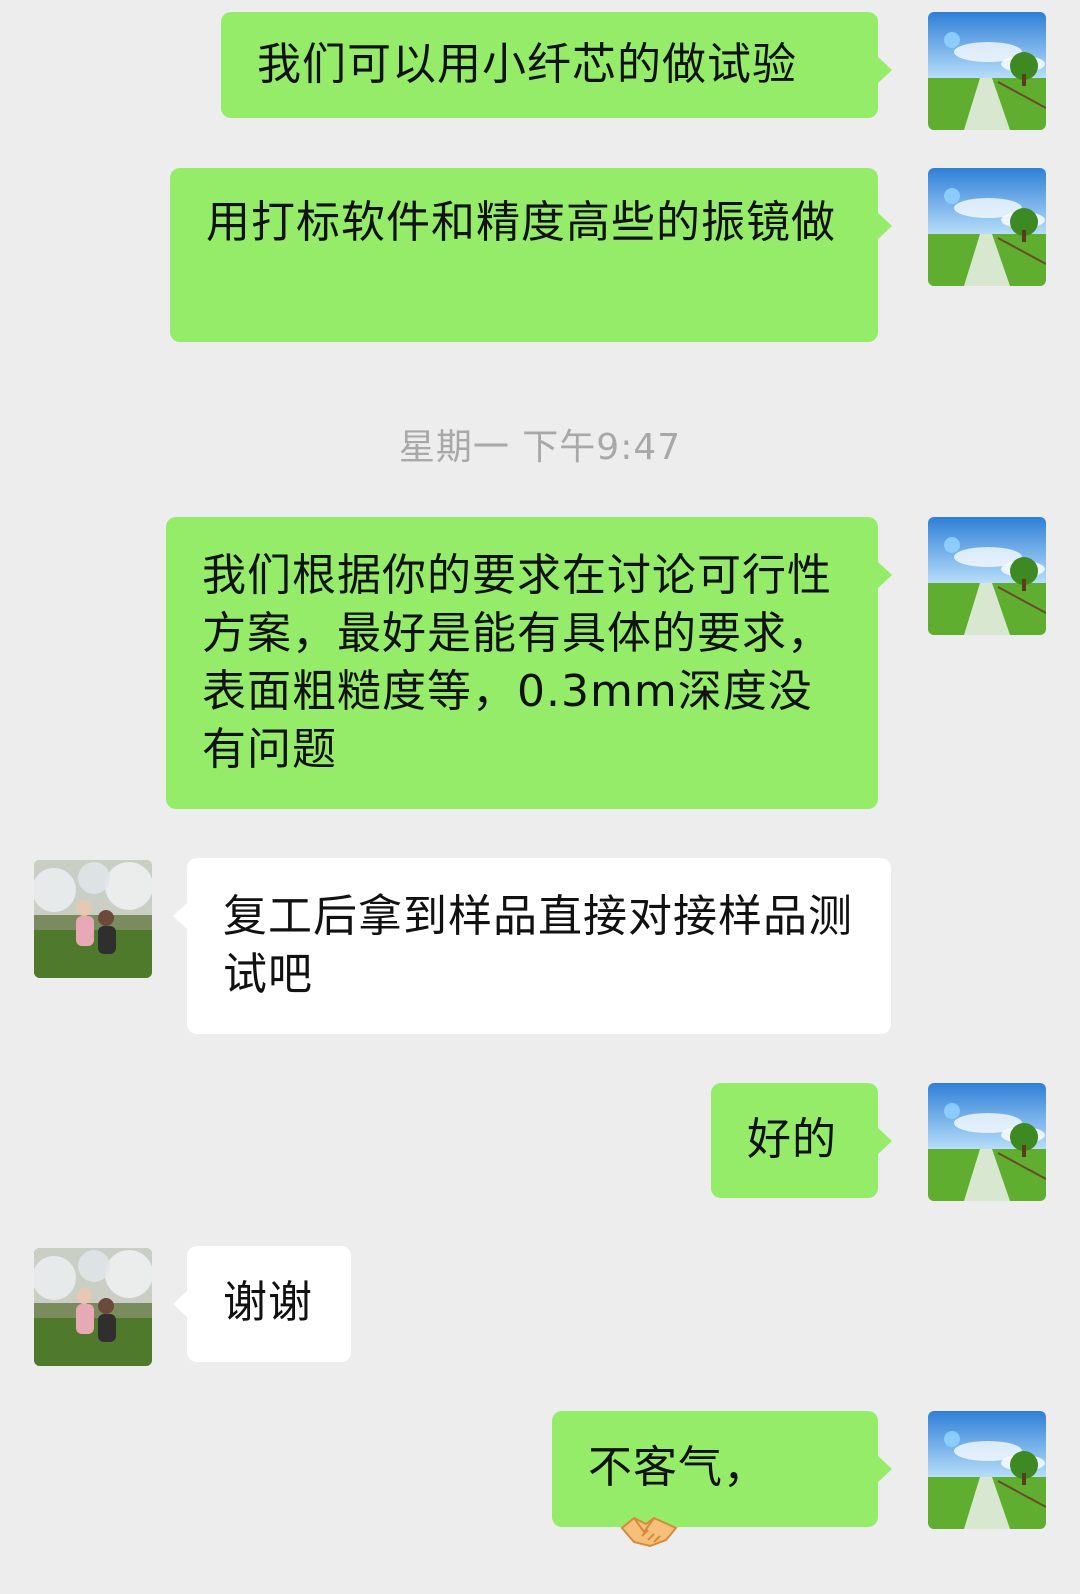 This screenshot has width=1080, height=1594. I want to click on message-text: 不客气，, so click(678, 1467).